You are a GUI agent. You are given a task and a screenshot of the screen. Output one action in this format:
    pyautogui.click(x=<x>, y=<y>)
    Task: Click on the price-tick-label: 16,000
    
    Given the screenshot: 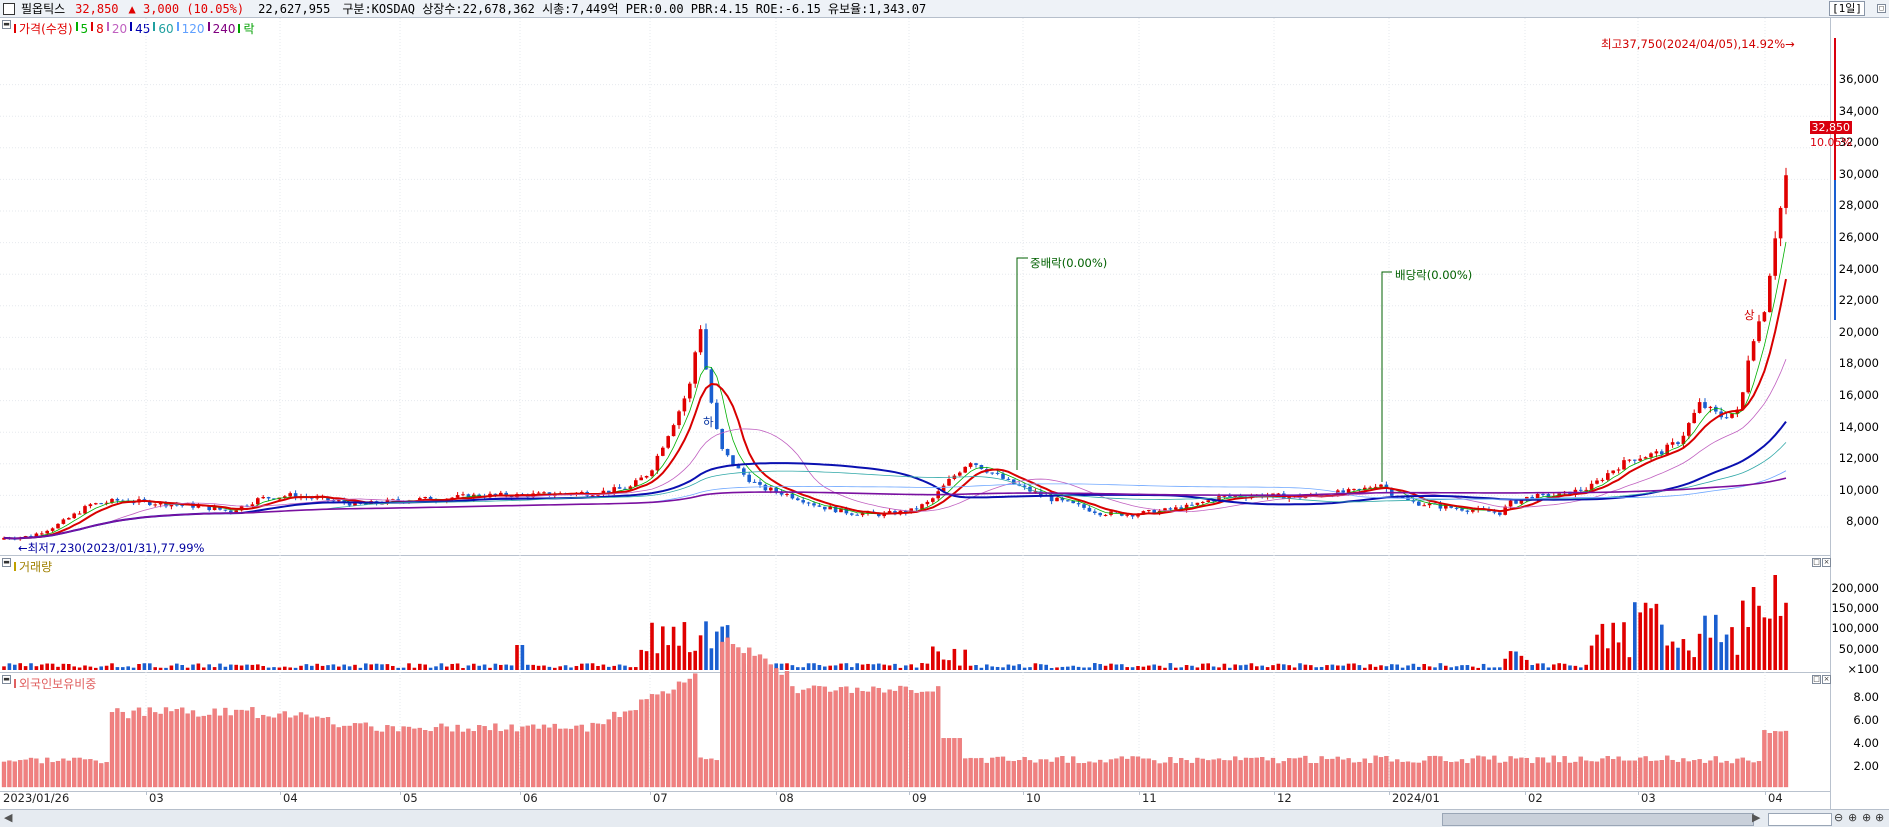 What is the action you would take?
    pyautogui.click(x=1858, y=395)
    